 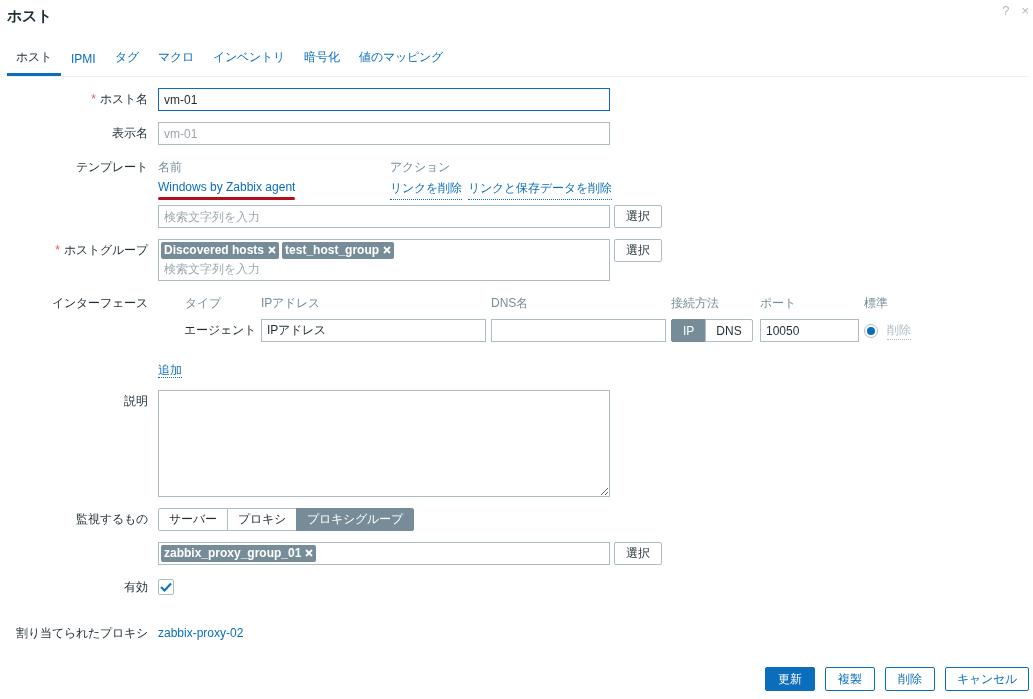 What do you see at coordinates (384, 553) in the screenshot?
I see `proxy-group-field: zabbix_proxy_group_01` at bounding box center [384, 553].